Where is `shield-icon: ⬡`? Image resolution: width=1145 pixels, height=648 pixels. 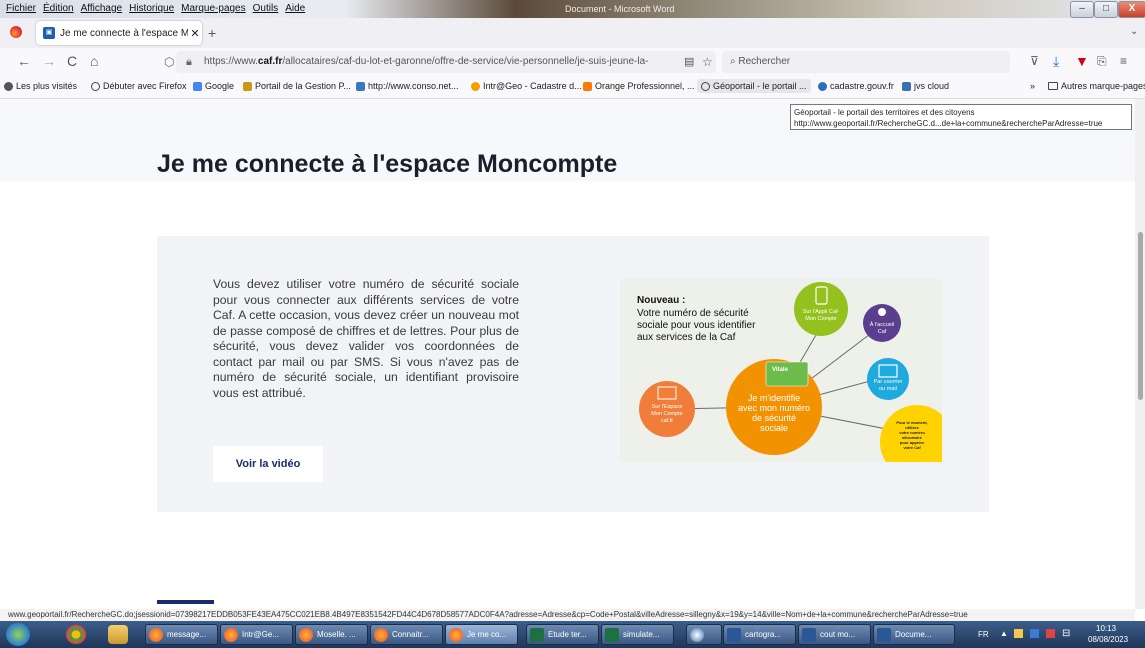 shield-icon: ⬡ is located at coordinates (169, 62).